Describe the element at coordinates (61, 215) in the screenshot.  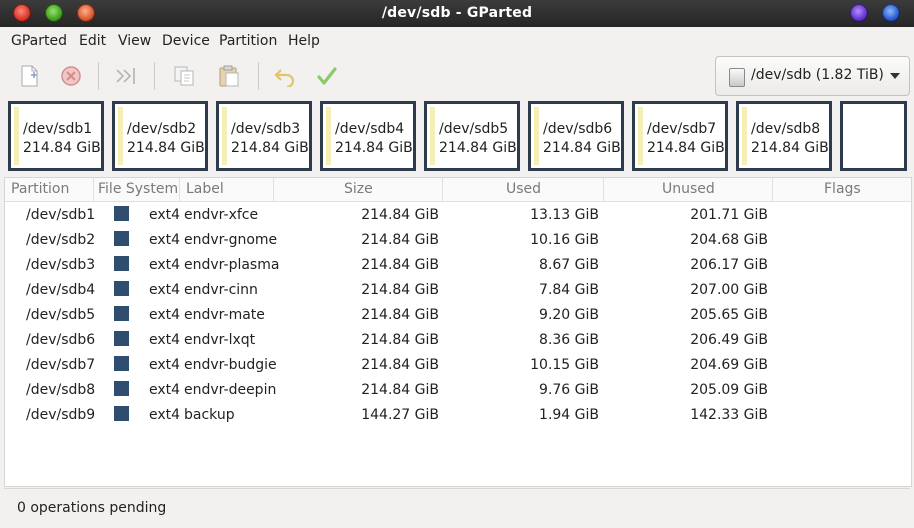
I see `cell-partition: /dev/sdb1` at that location.